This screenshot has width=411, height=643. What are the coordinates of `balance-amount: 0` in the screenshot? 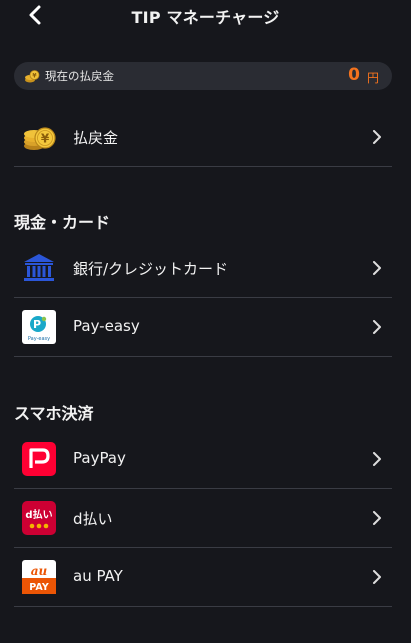 It's located at (354, 75).